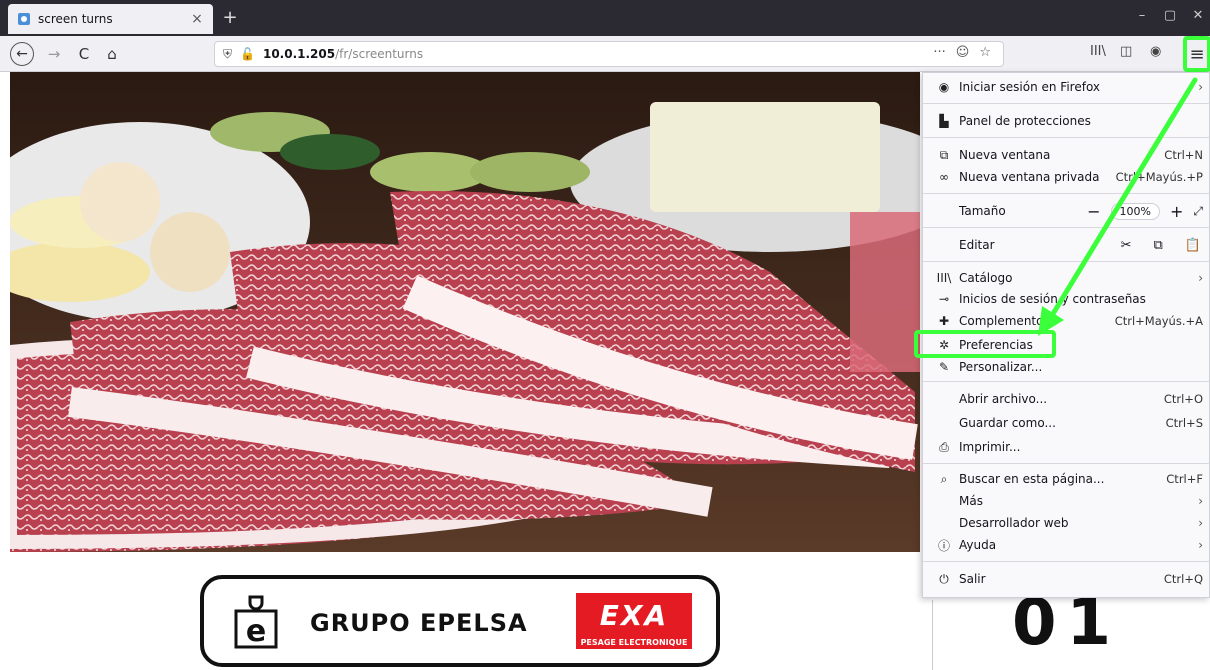 The image size is (1210, 670). Describe the element at coordinates (1193, 245) in the screenshot. I see `paste-icon: 📋` at that location.